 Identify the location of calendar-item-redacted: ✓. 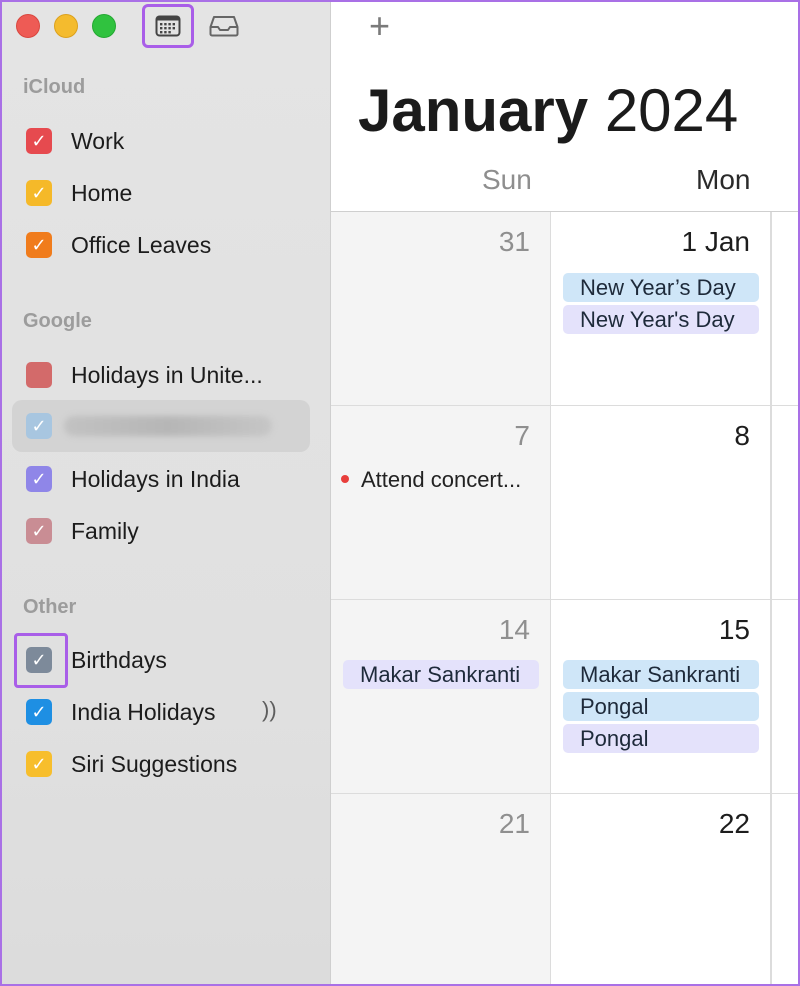
(161, 426).